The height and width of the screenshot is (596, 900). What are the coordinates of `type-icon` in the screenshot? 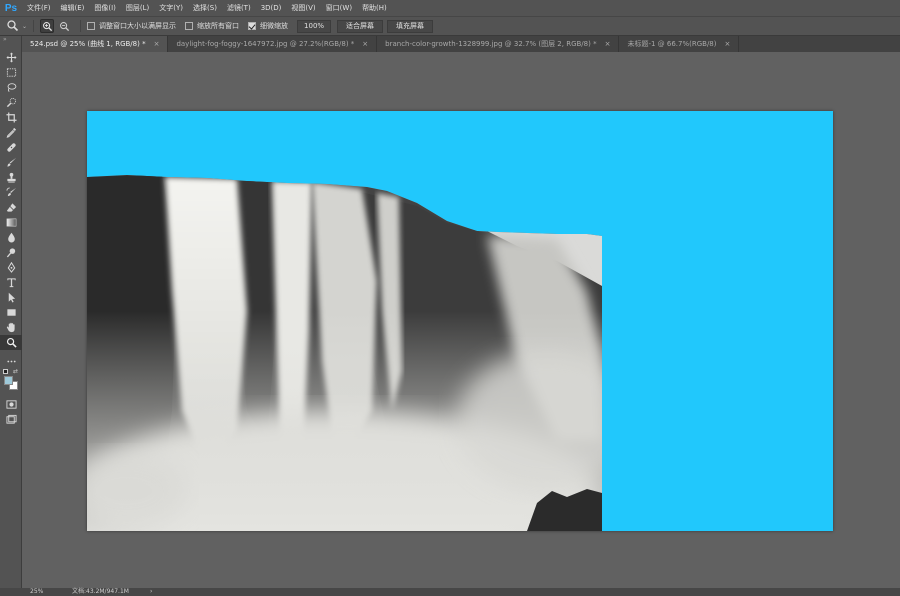 It's located at (11, 283).